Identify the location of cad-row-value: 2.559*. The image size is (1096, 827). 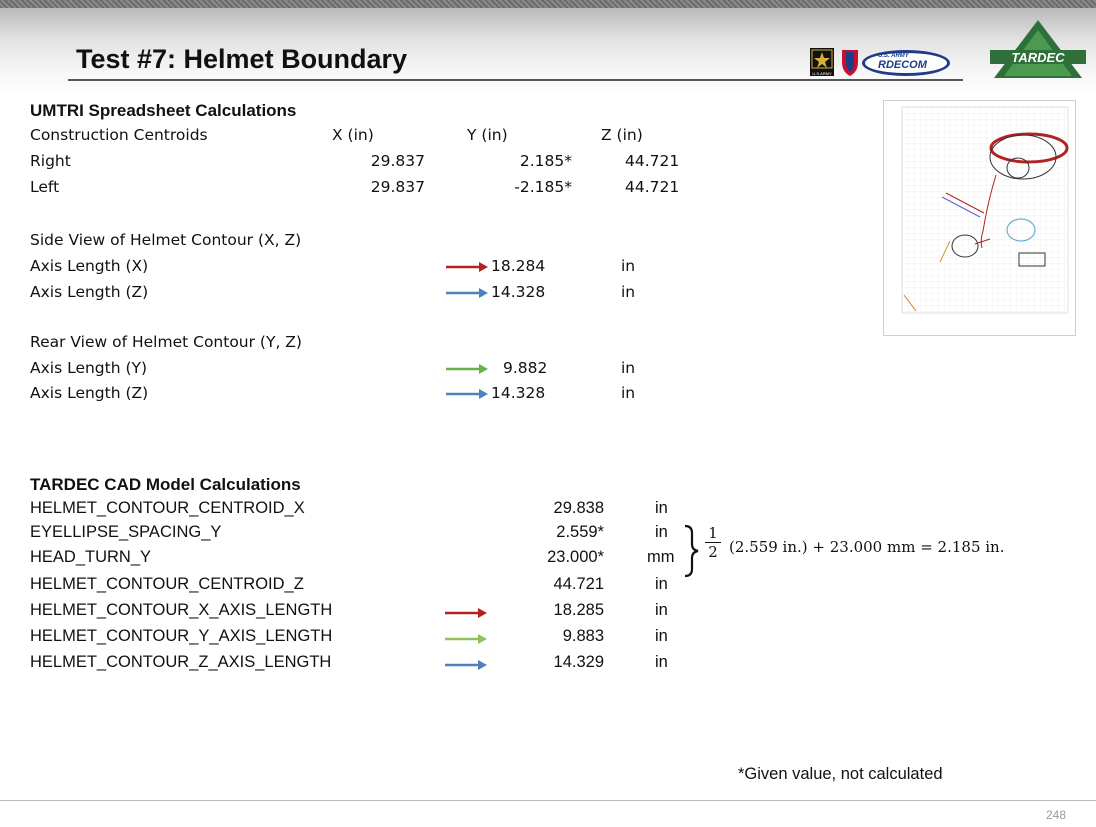
(580, 532).